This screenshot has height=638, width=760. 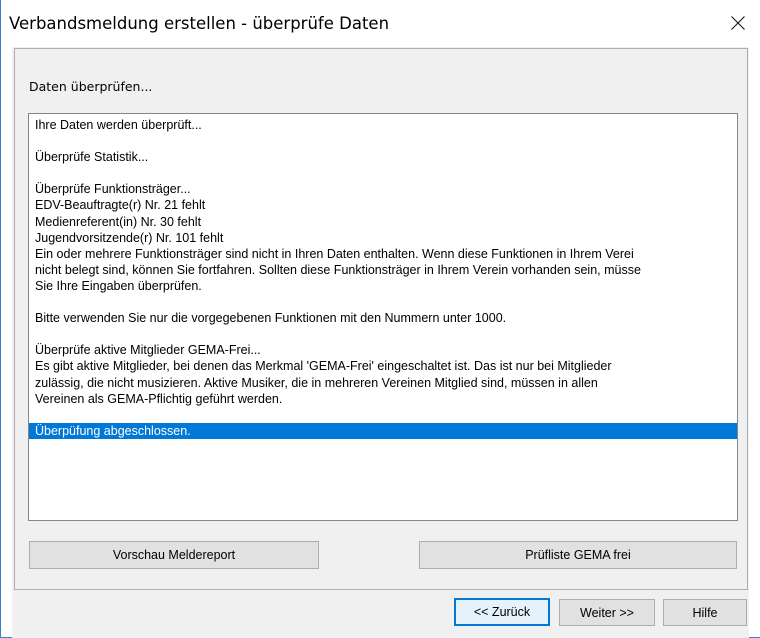 I want to click on close-button, so click(x=738, y=23).